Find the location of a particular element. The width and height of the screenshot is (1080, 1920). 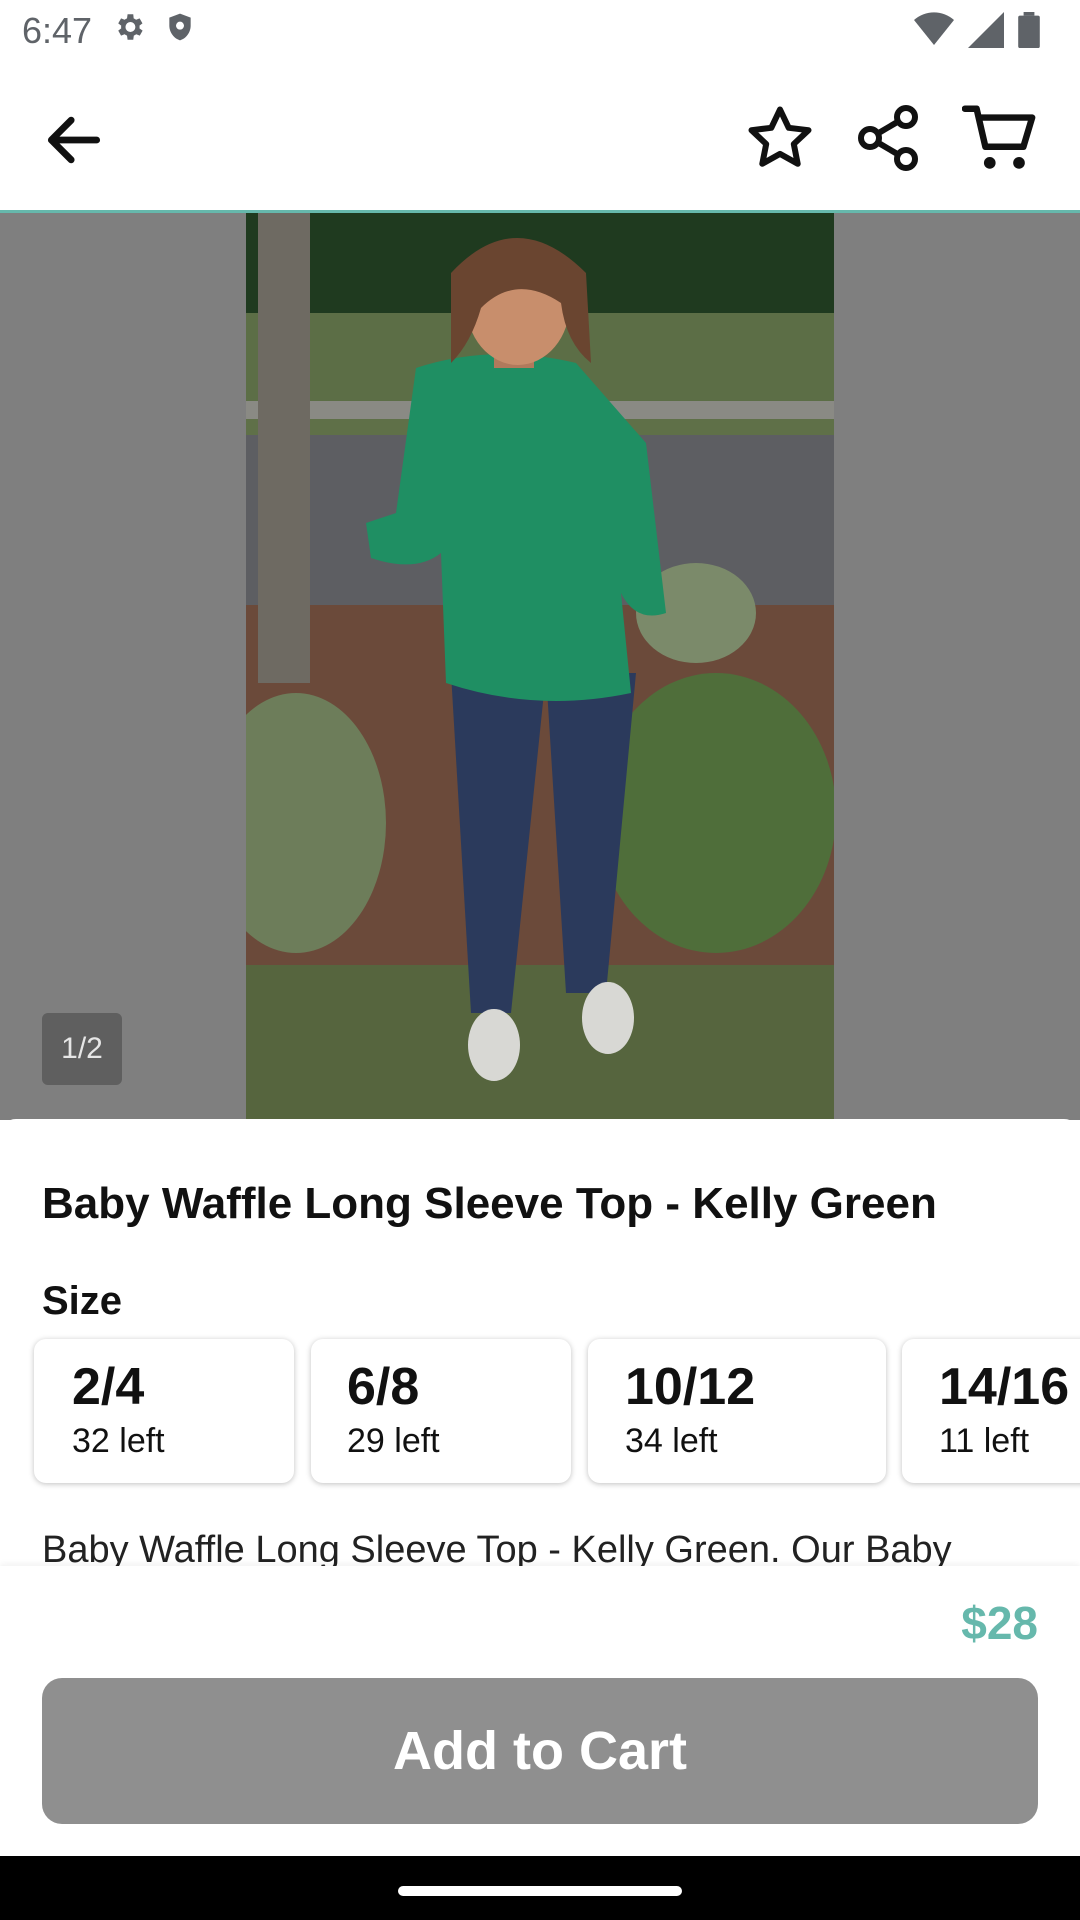

back-arrow-icon is located at coordinates (74, 140).